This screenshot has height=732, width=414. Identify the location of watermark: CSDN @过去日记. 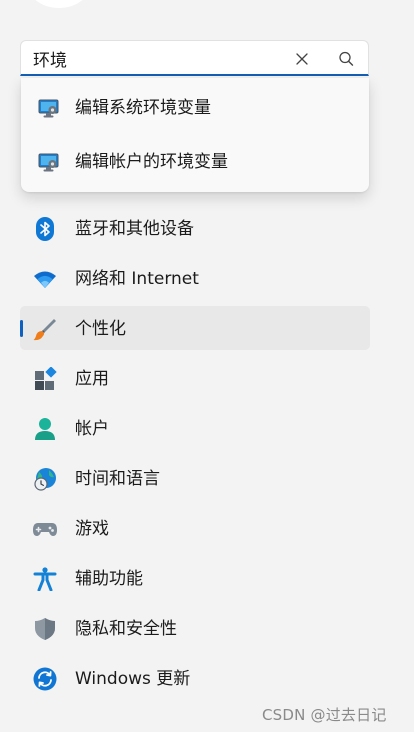
(324, 715).